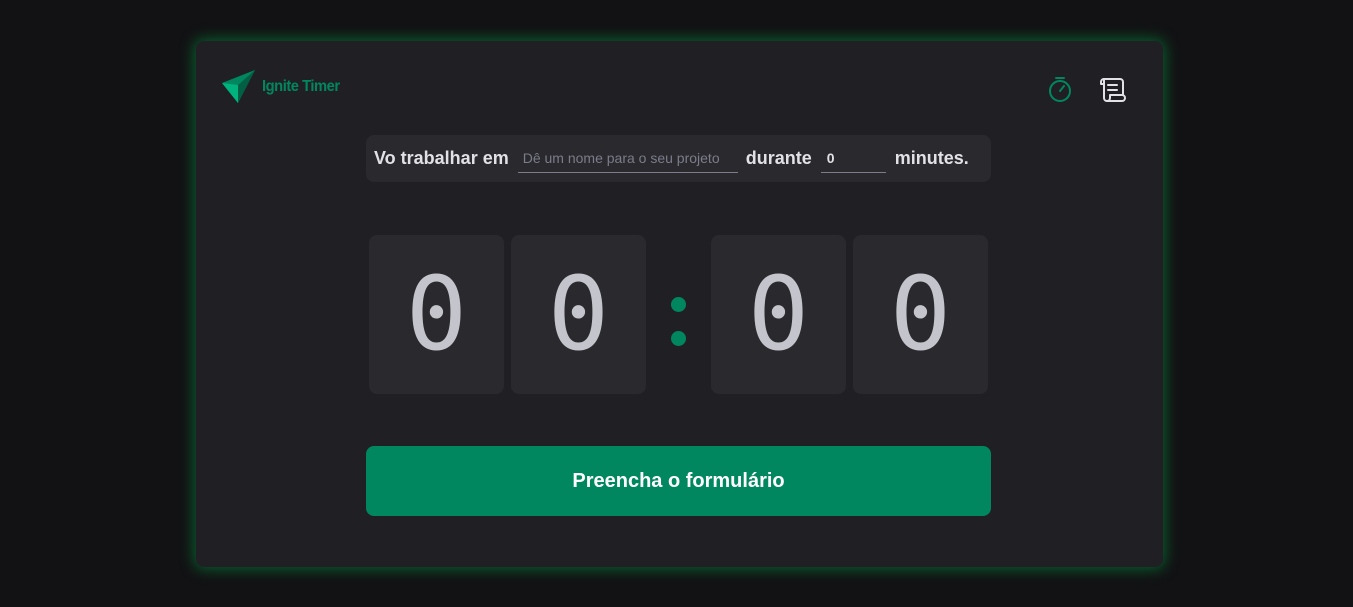  What do you see at coordinates (778, 314) in the screenshot?
I see `seconds-tens-digit: 0` at bounding box center [778, 314].